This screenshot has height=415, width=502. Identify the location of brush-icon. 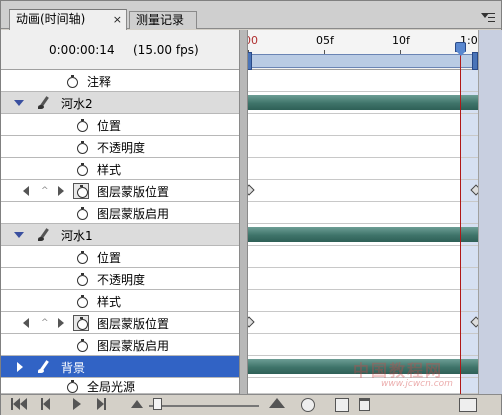
(44, 235).